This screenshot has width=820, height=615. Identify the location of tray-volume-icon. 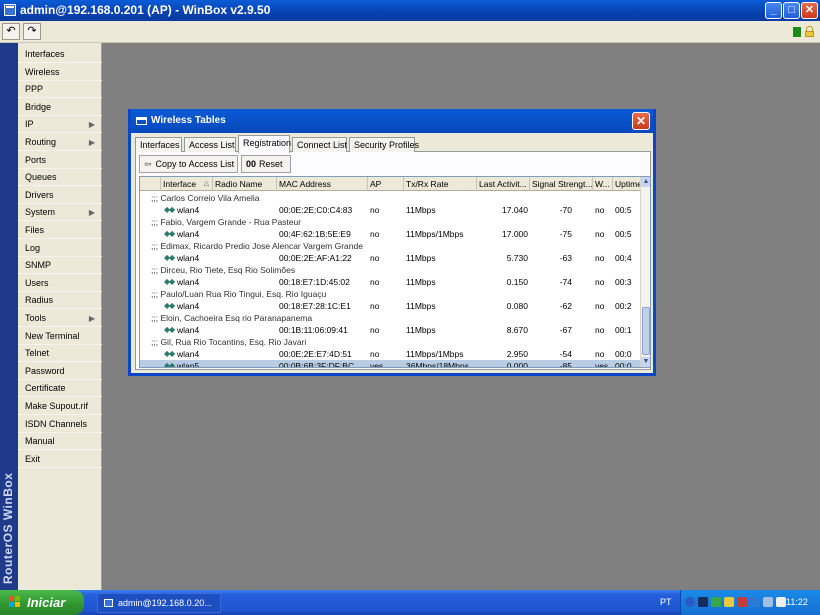
(768, 602).